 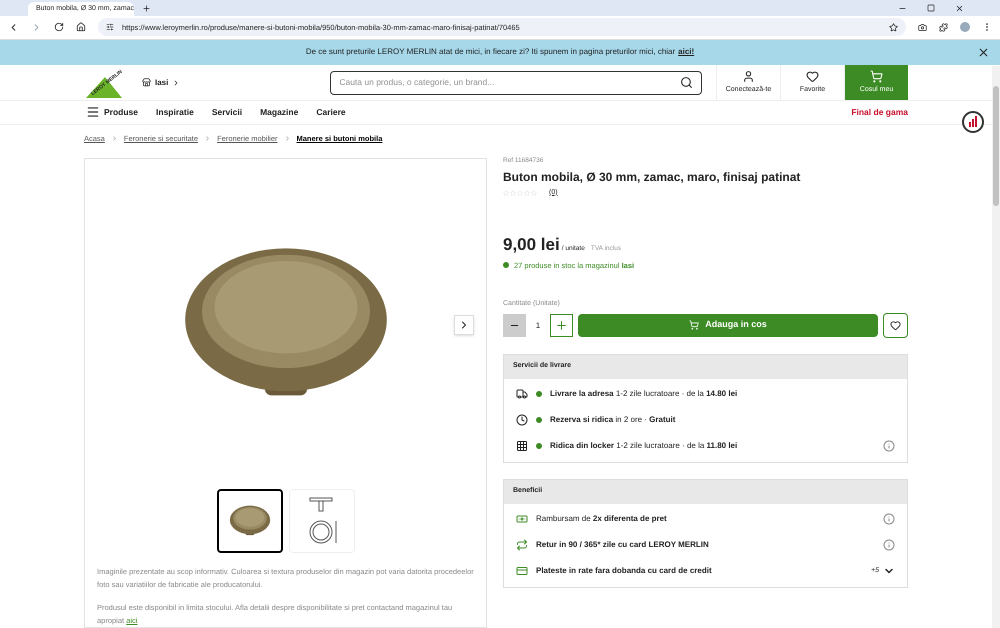 I want to click on service-text: Rezerva si ridica in 2 ore · Gratuit, so click(x=613, y=420).